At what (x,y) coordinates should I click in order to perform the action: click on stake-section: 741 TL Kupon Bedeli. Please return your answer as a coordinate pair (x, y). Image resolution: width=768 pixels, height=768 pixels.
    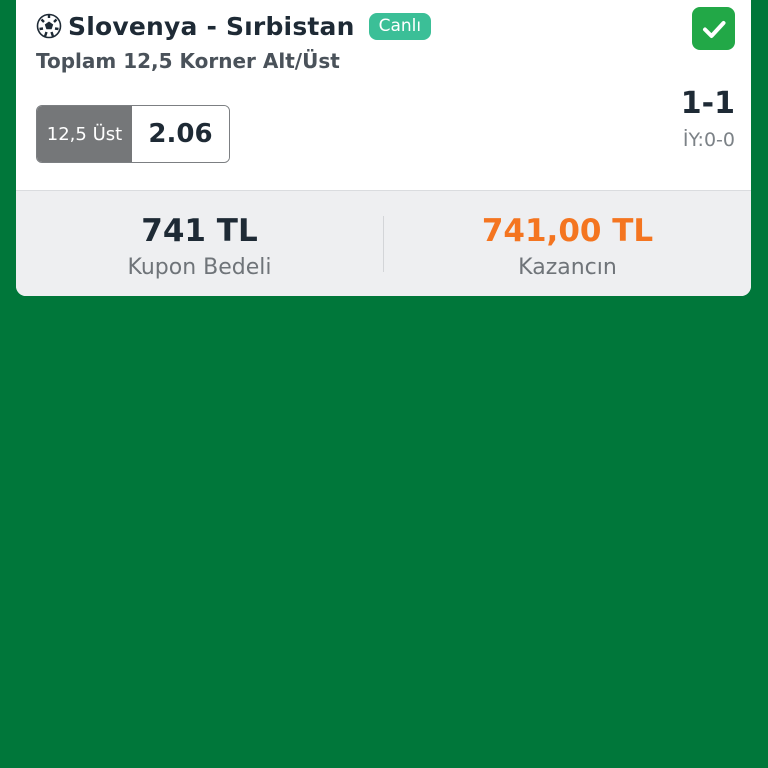
    Looking at the image, I should click on (199, 243).